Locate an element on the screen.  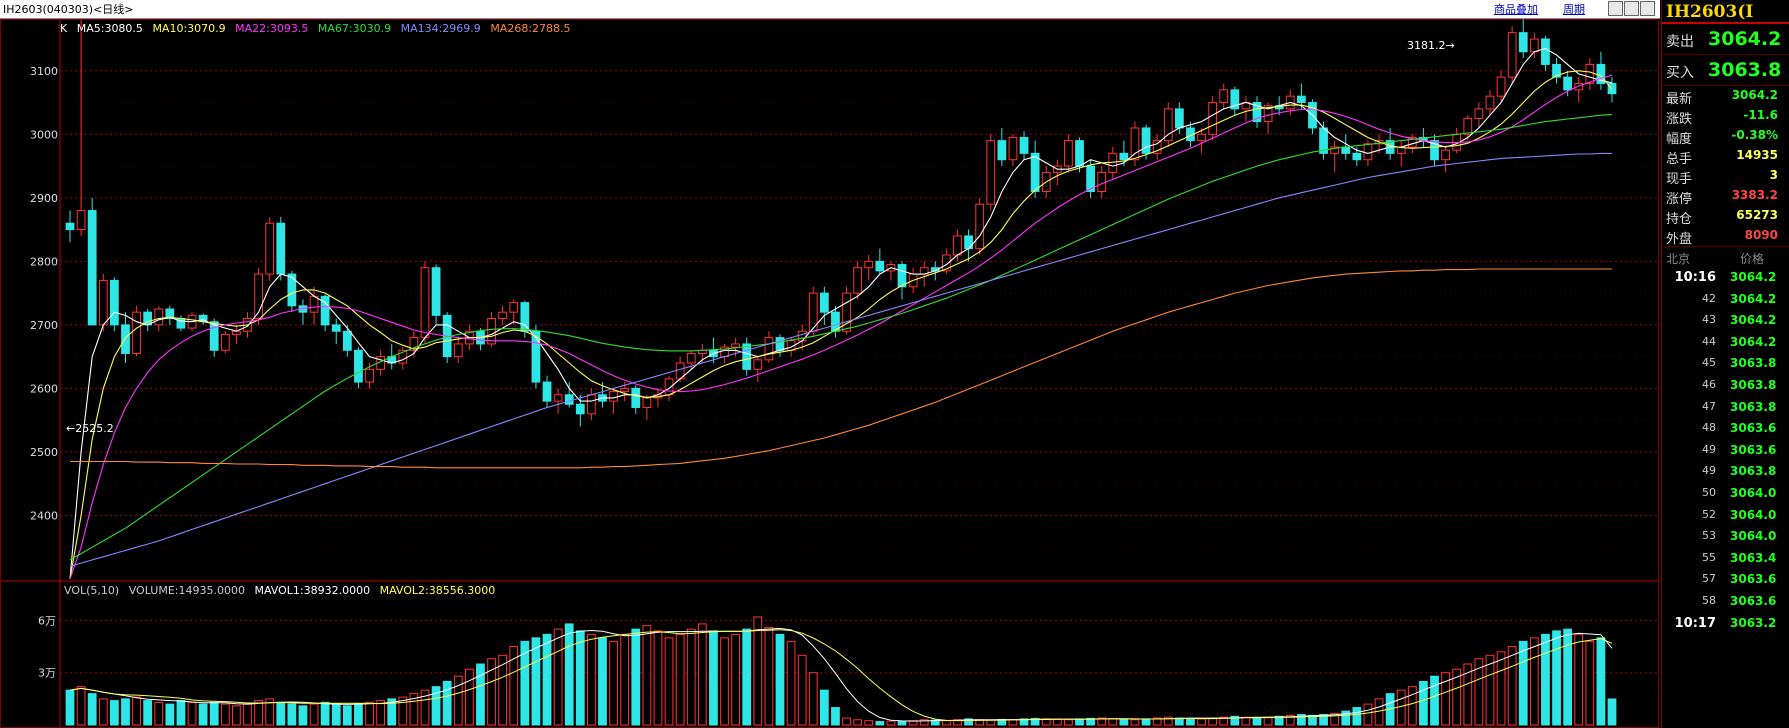
tick-row: 48 3063.6 is located at coordinates (1725, 429).